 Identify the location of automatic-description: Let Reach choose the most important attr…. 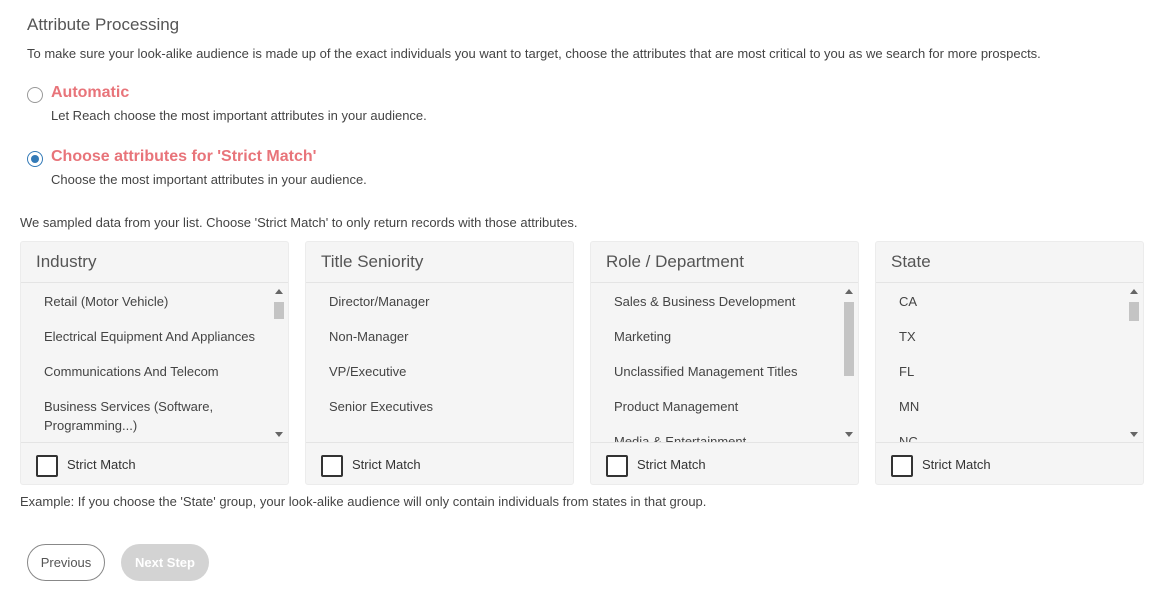
(239, 115).